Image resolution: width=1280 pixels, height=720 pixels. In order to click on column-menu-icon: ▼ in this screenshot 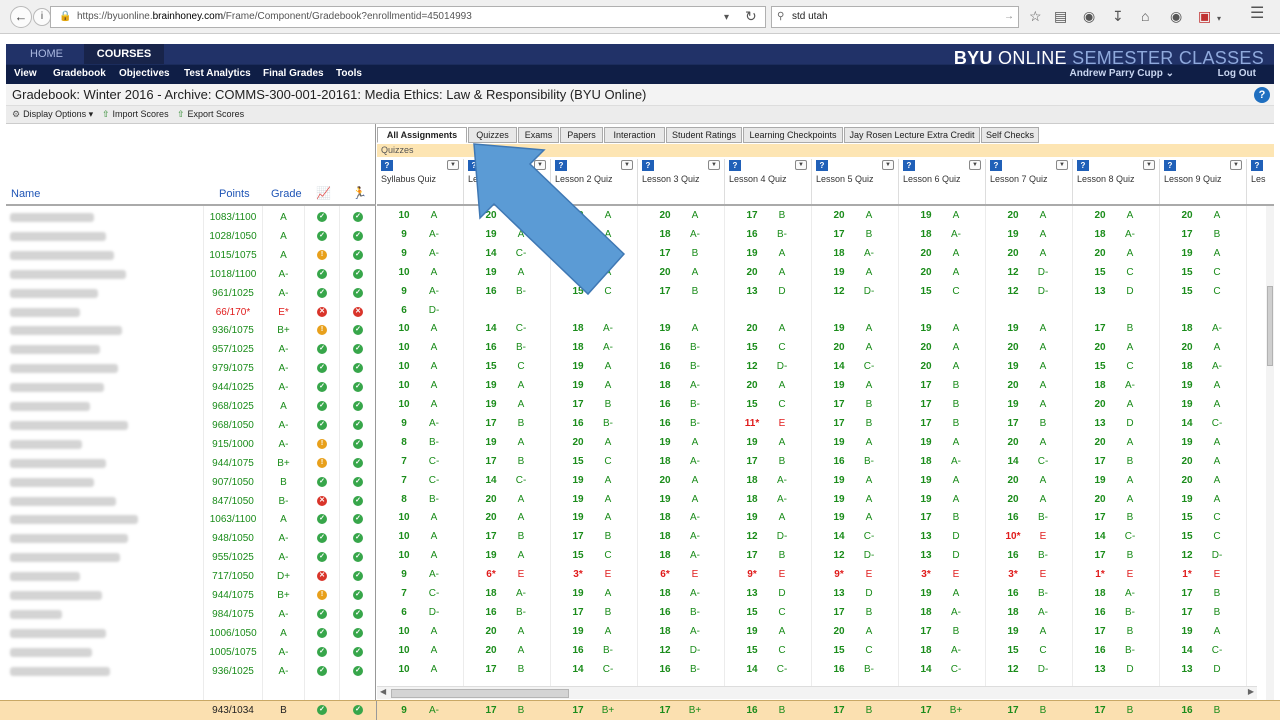, I will do `click(1236, 165)`.